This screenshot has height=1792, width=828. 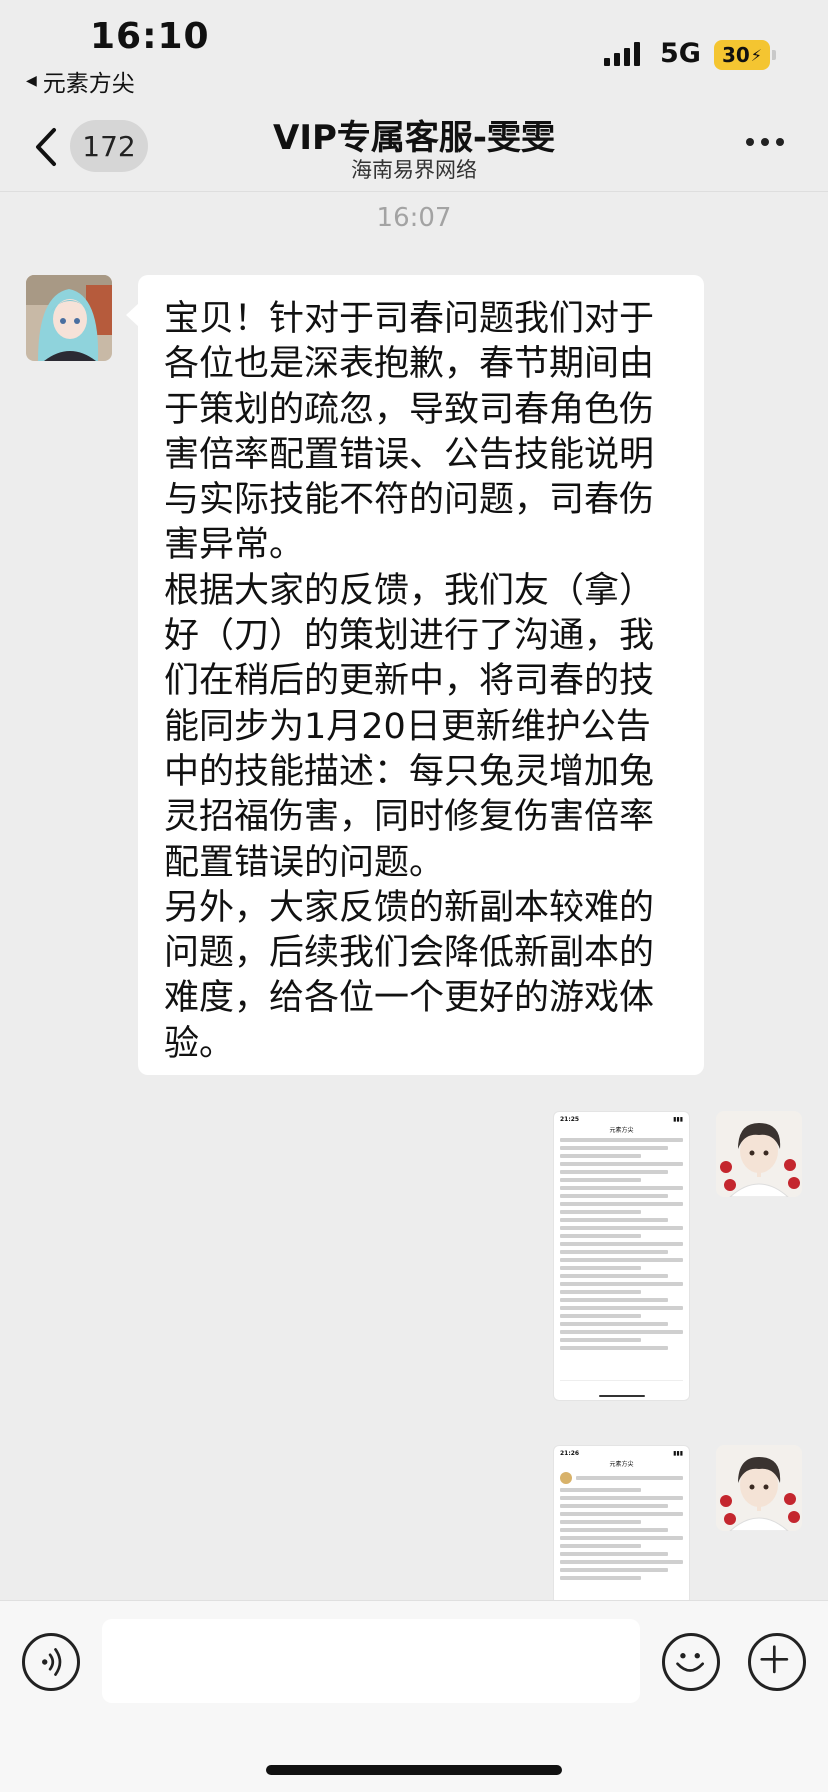 I want to click on home-indicator, so click(x=414, y=1770).